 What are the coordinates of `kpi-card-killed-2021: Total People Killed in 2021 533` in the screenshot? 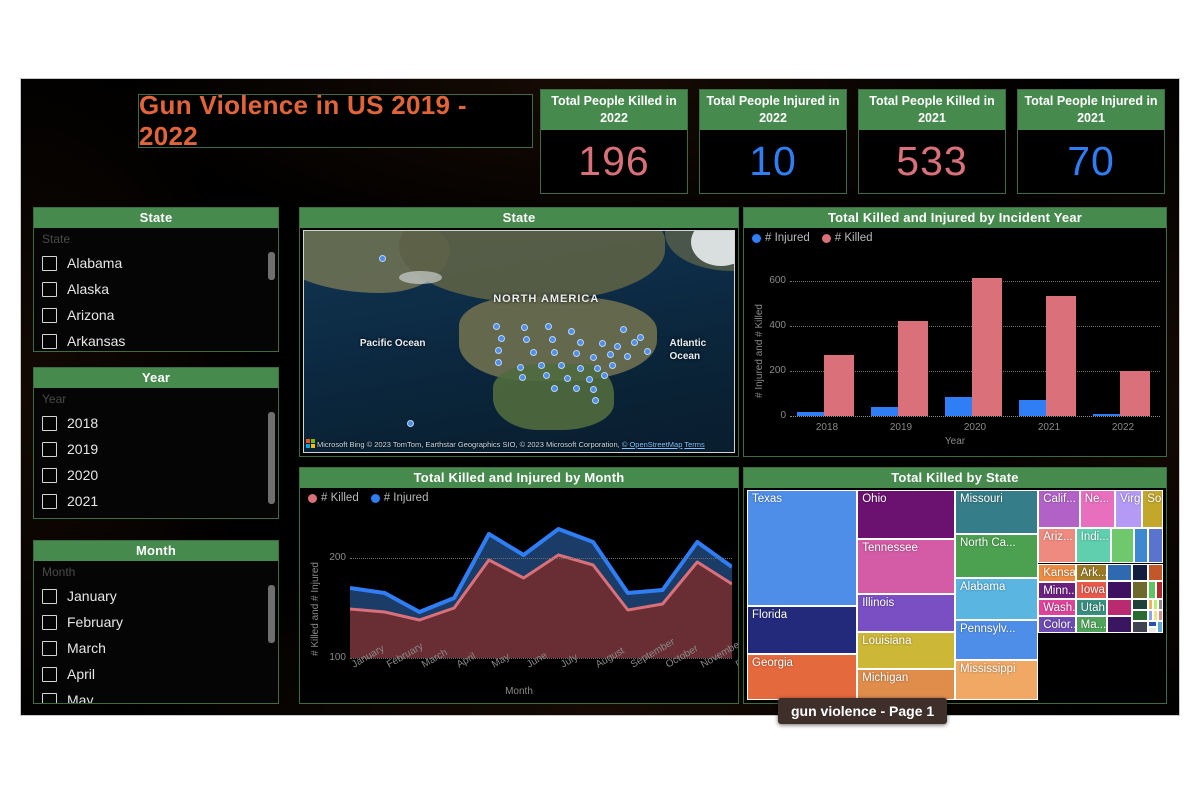 It's located at (932, 141).